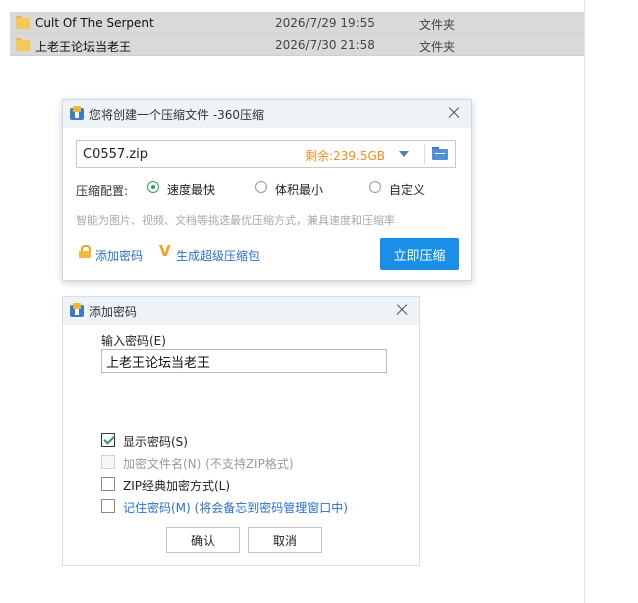 The height and width of the screenshot is (603, 638). Describe the element at coordinates (267, 114) in the screenshot. I see `compress-dialog-titlebar: 您将创建一个压缩文件 -360压缩` at that location.